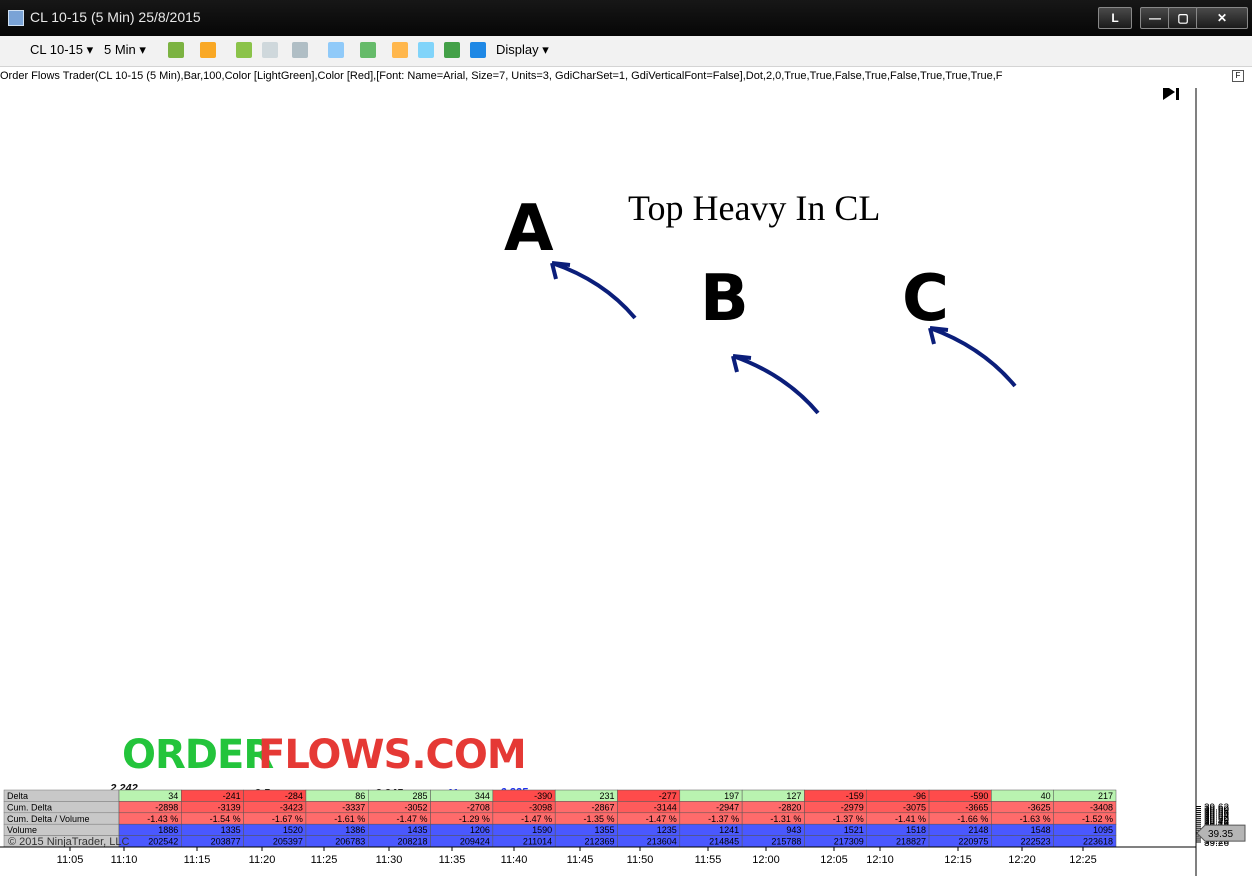  Describe the element at coordinates (368, 50) in the screenshot. I see `strategies-icon` at that location.